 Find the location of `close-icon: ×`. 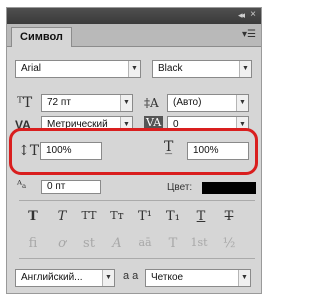

close-icon: × is located at coordinates (253, 14).